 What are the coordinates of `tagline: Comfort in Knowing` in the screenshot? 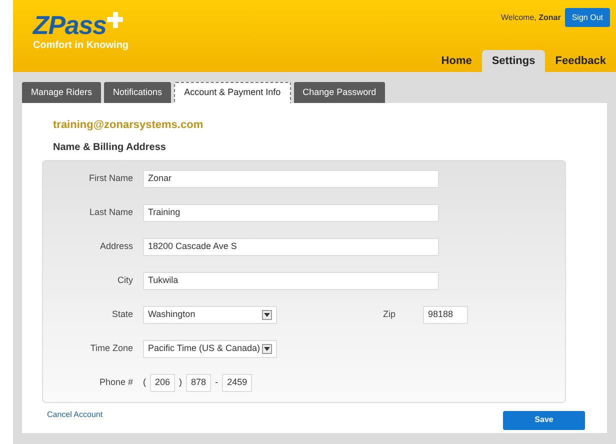 It's located at (81, 46).